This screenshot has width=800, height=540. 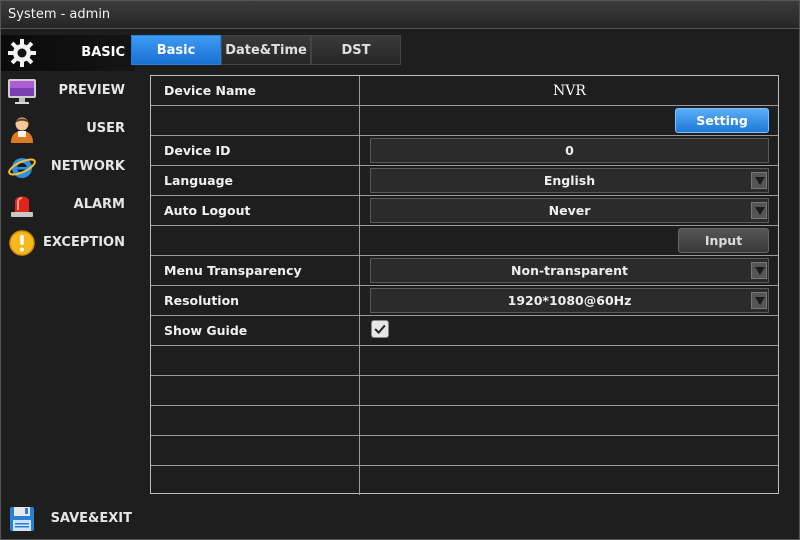 What do you see at coordinates (87, 166) in the screenshot?
I see `sidebar-item-label: NETWORK` at bounding box center [87, 166].